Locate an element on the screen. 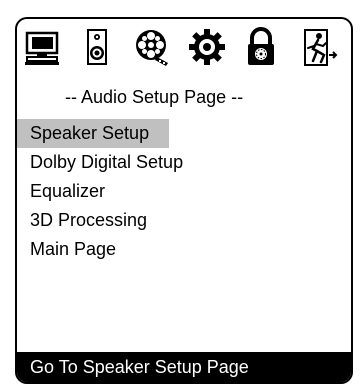  monitor-icon is located at coordinates (43, 47).